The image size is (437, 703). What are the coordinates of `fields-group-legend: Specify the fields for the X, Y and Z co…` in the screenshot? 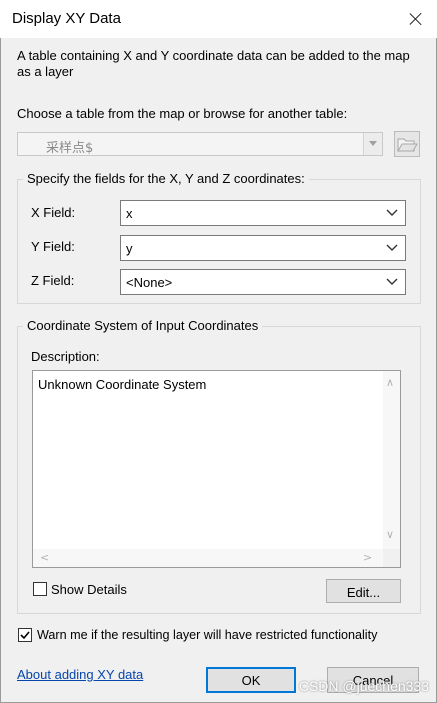 It's located at (166, 178).